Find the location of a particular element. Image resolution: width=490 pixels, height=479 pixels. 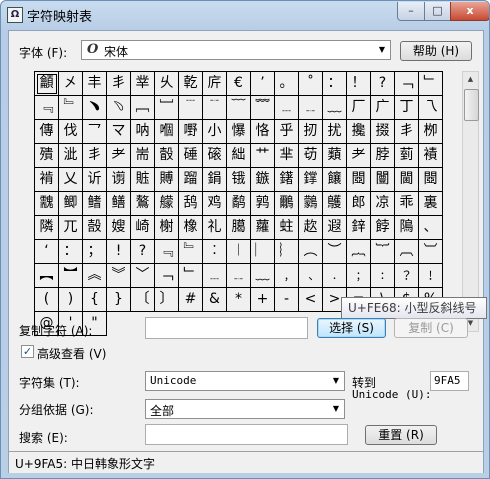

char-cell: 隝 is located at coordinates (407, 228).